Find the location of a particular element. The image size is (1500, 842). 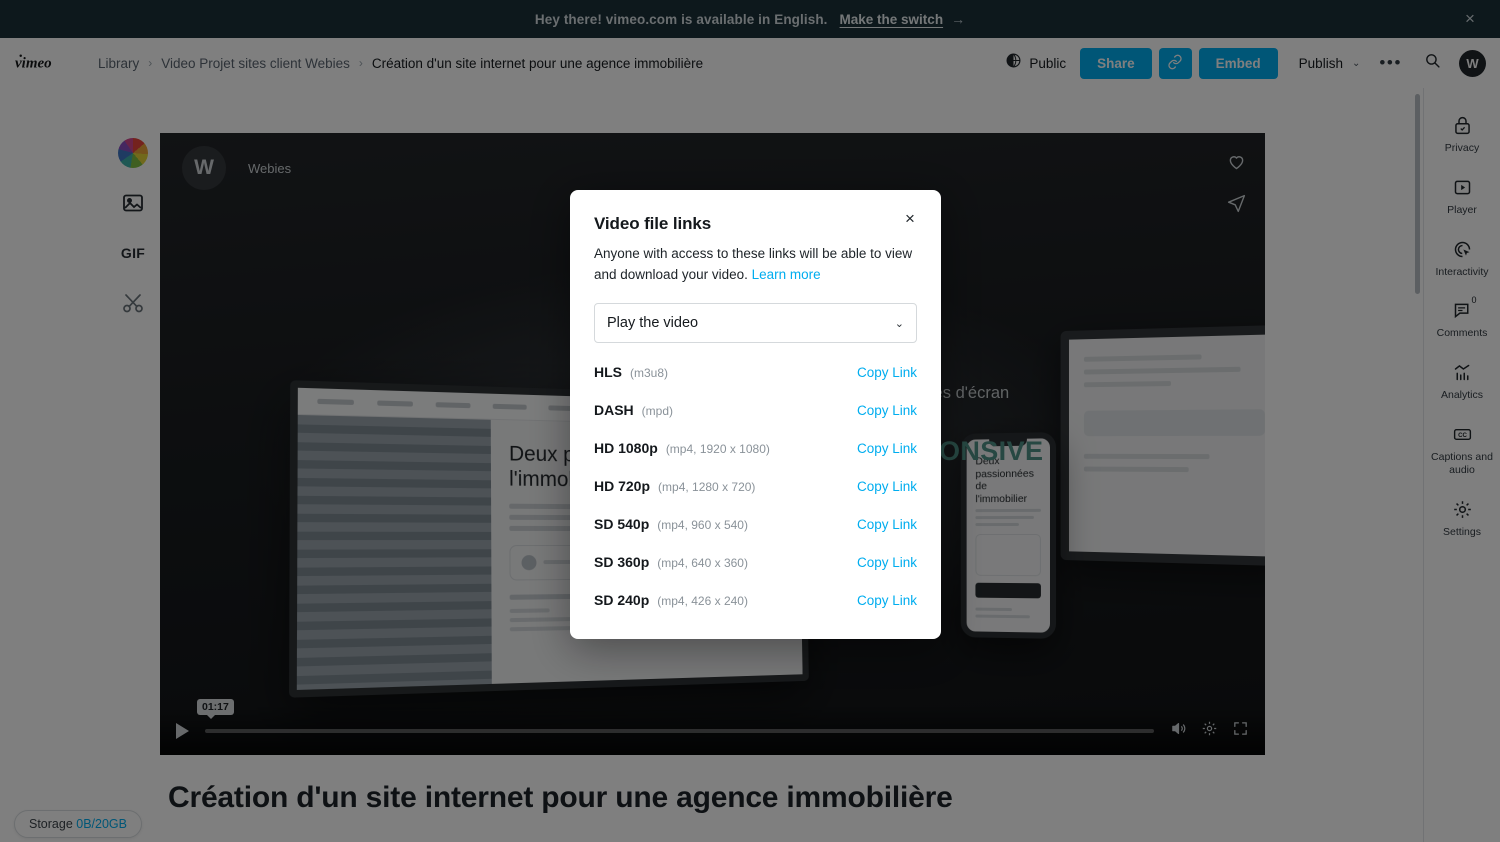

storage-value: 0B/20GB is located at coordinates (101, 824).